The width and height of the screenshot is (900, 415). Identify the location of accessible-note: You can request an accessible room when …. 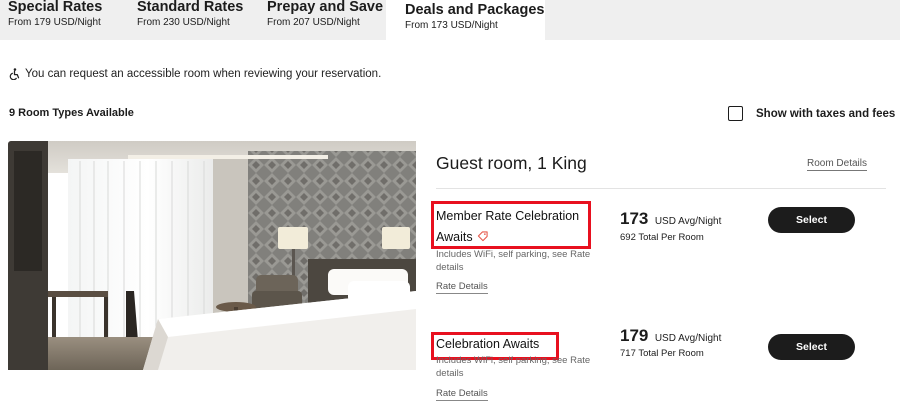
(195, 74).